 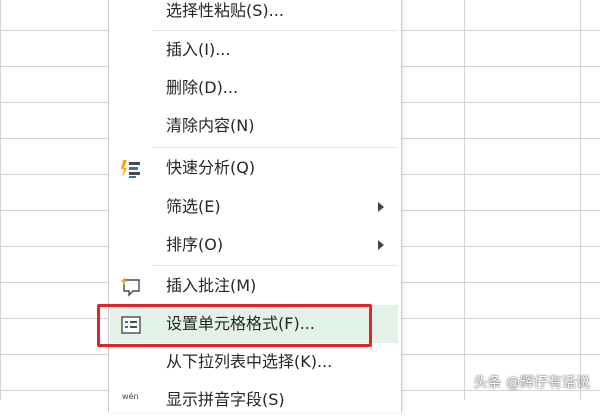 I want to click on menu-item-sort: 排序(O), so click(x=254, y=245).